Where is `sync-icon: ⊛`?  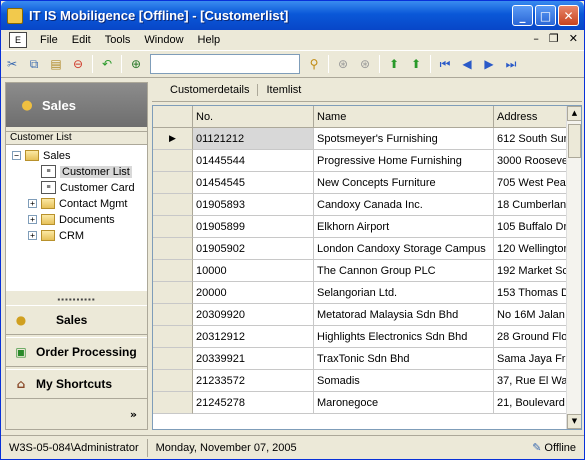 sync-icon: ⊛ is located at coordinates (343, 64).